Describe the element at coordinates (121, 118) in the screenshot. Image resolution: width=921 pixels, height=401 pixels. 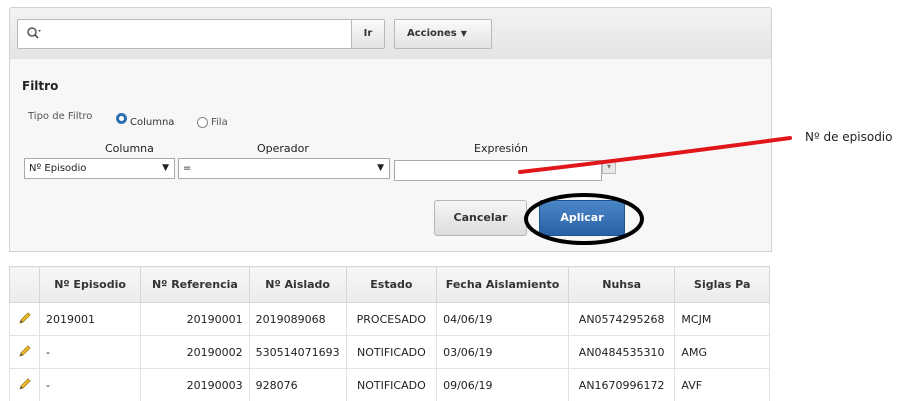
I see `radio-column` at that location.